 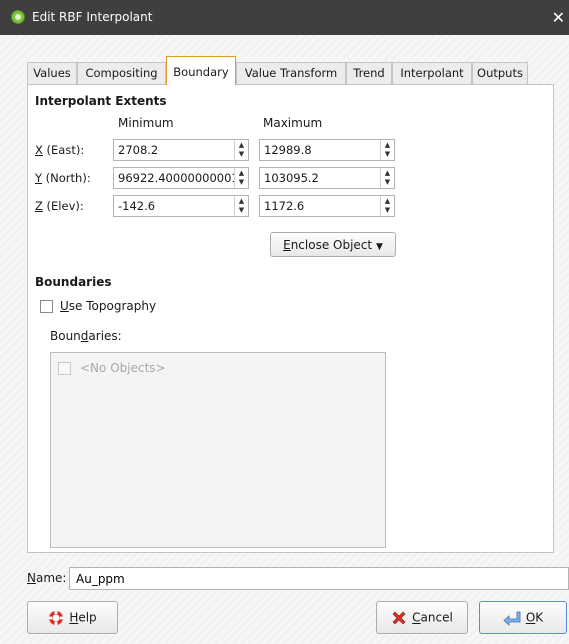 I want to click on cancel-button: Cancel, so click(x=422, y=617).